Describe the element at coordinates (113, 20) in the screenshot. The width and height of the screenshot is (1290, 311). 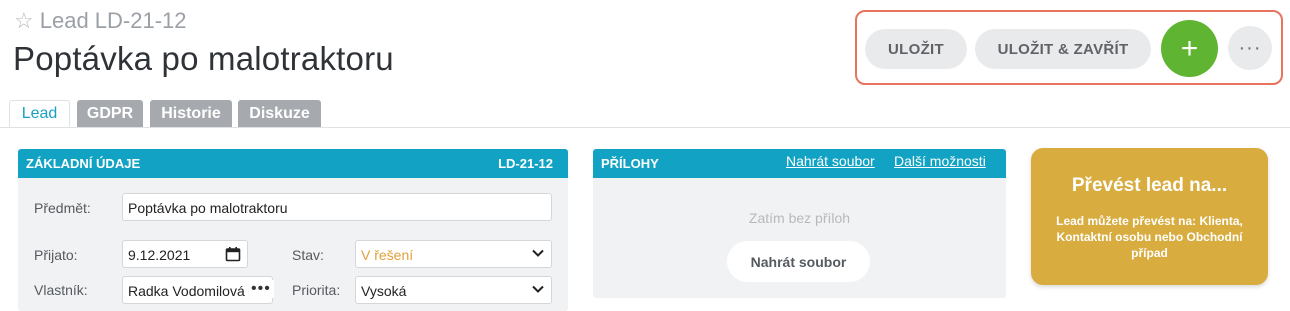
I see `record-type-label: Lead LD-21-12` at that location.